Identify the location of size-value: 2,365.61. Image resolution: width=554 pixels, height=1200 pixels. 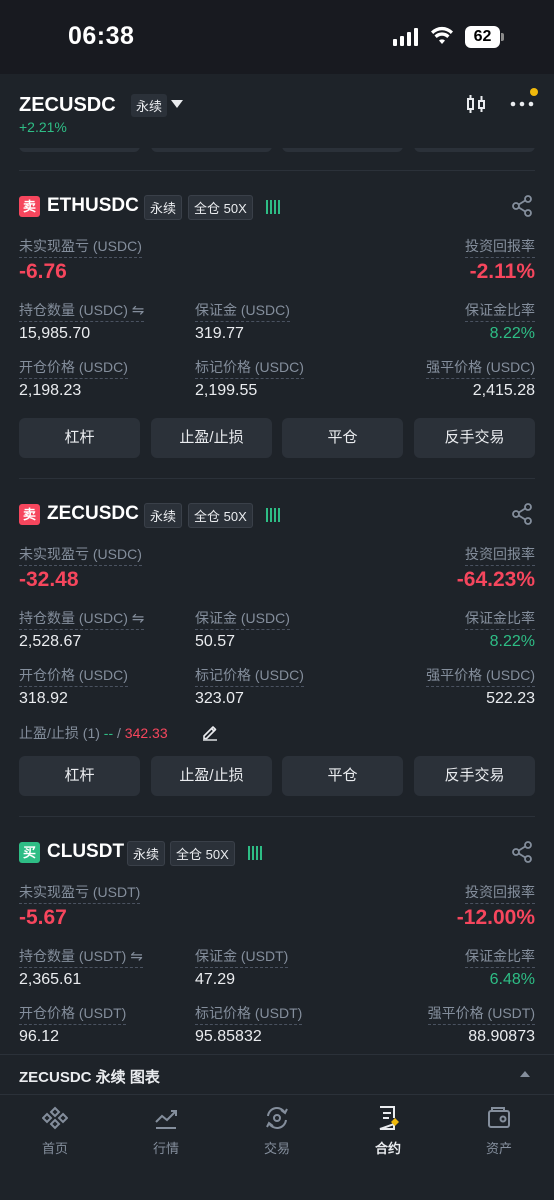
(50, 979).